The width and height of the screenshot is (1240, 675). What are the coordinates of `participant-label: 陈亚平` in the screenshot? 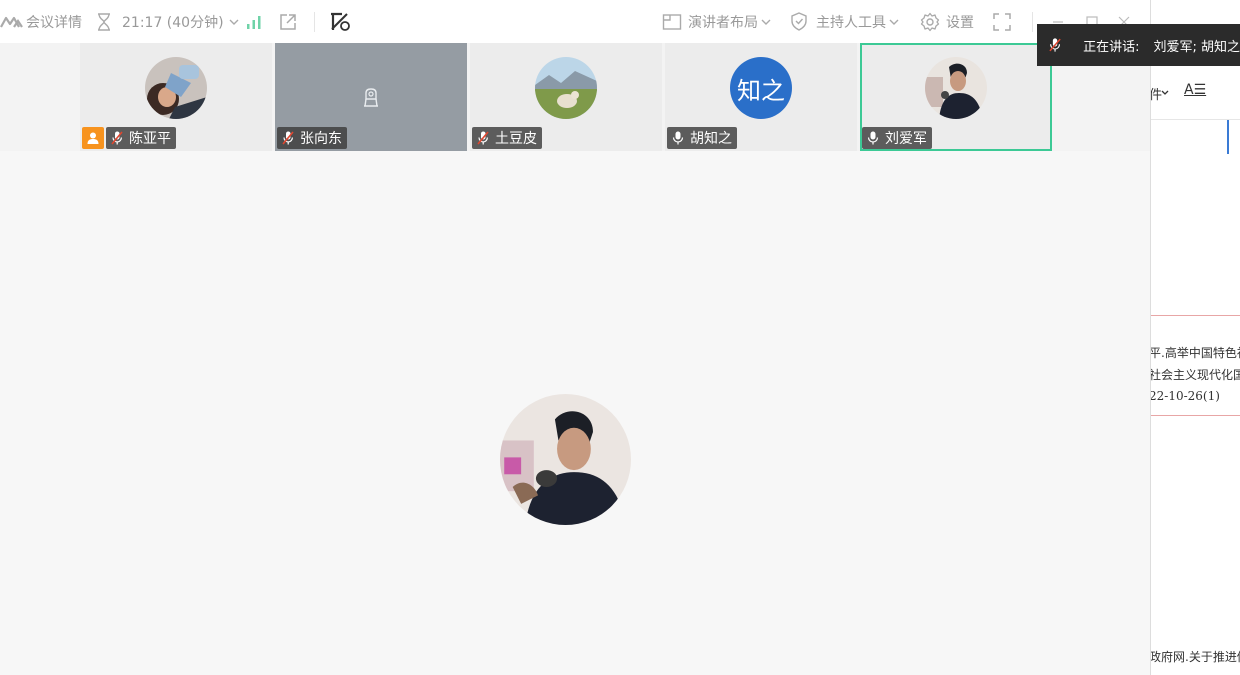 It's located at (141, 138).